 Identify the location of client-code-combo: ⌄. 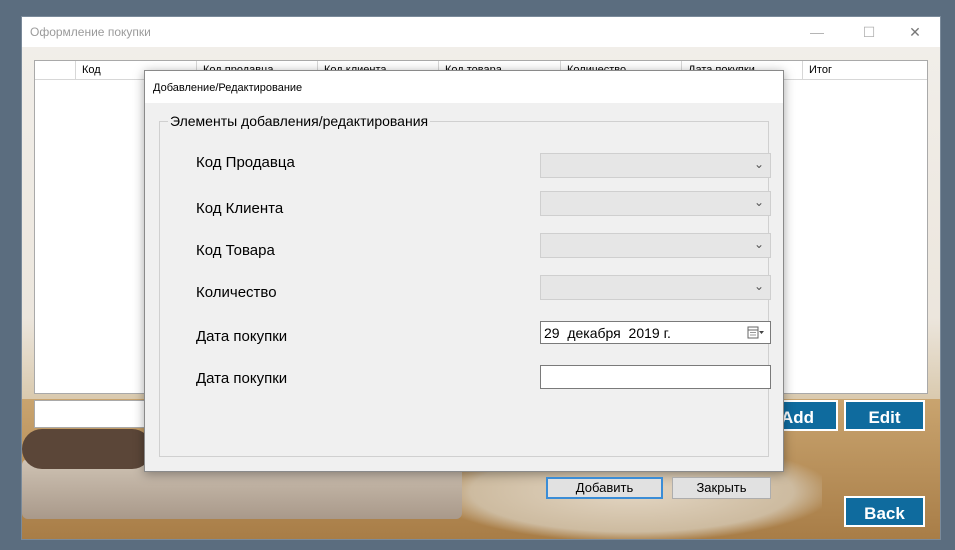
(655, 203).